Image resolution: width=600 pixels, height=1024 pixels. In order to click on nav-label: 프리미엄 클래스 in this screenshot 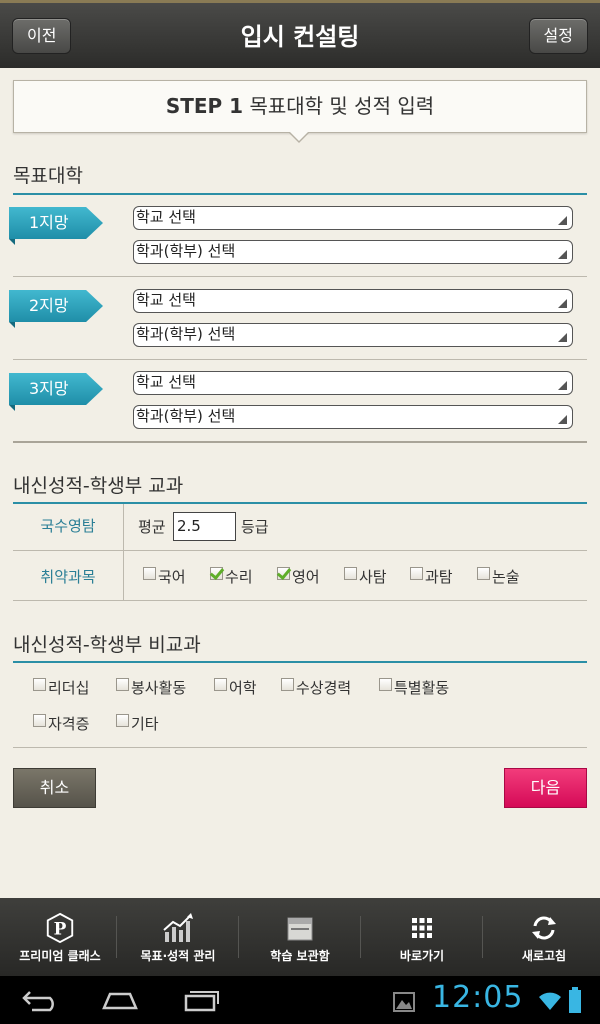, I will do `click(60, 956)`.